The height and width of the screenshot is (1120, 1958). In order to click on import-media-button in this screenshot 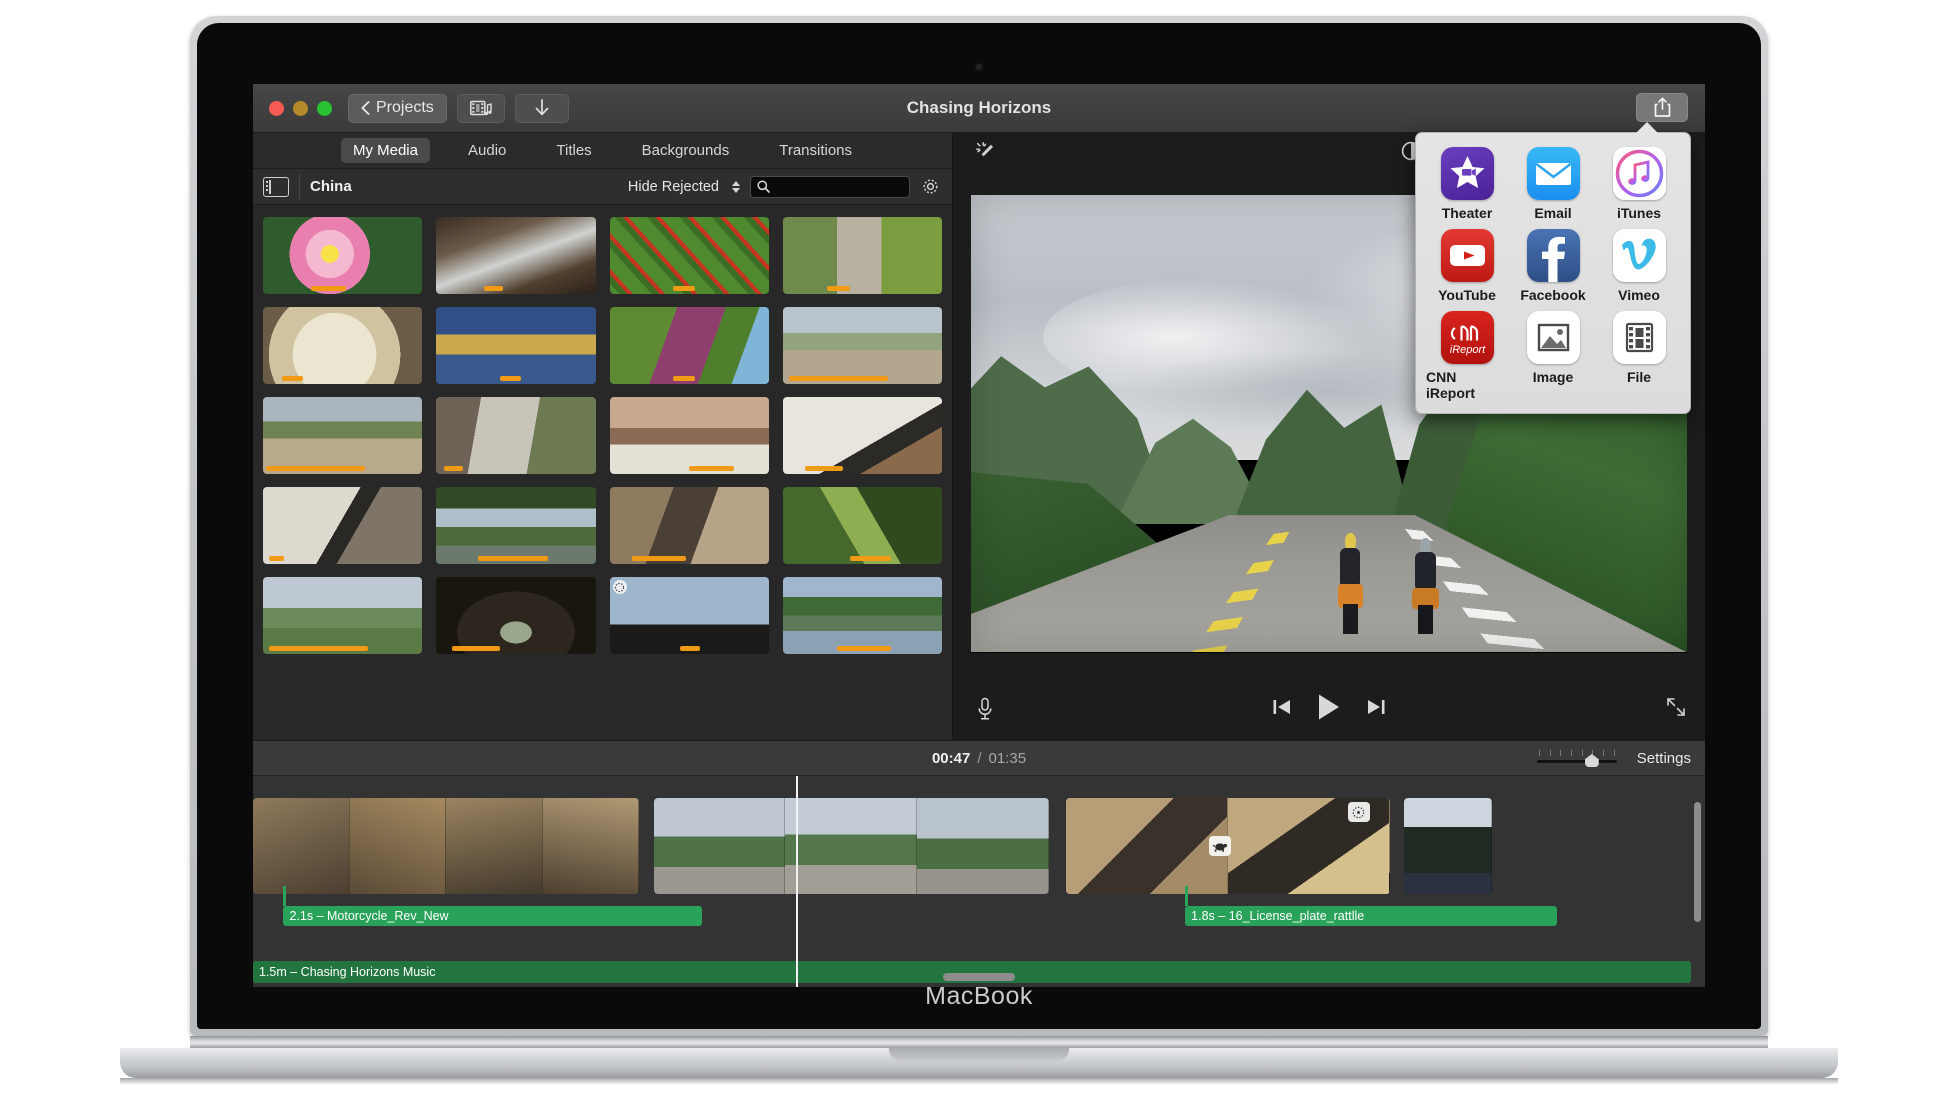, I will do `click(480, 108)`.